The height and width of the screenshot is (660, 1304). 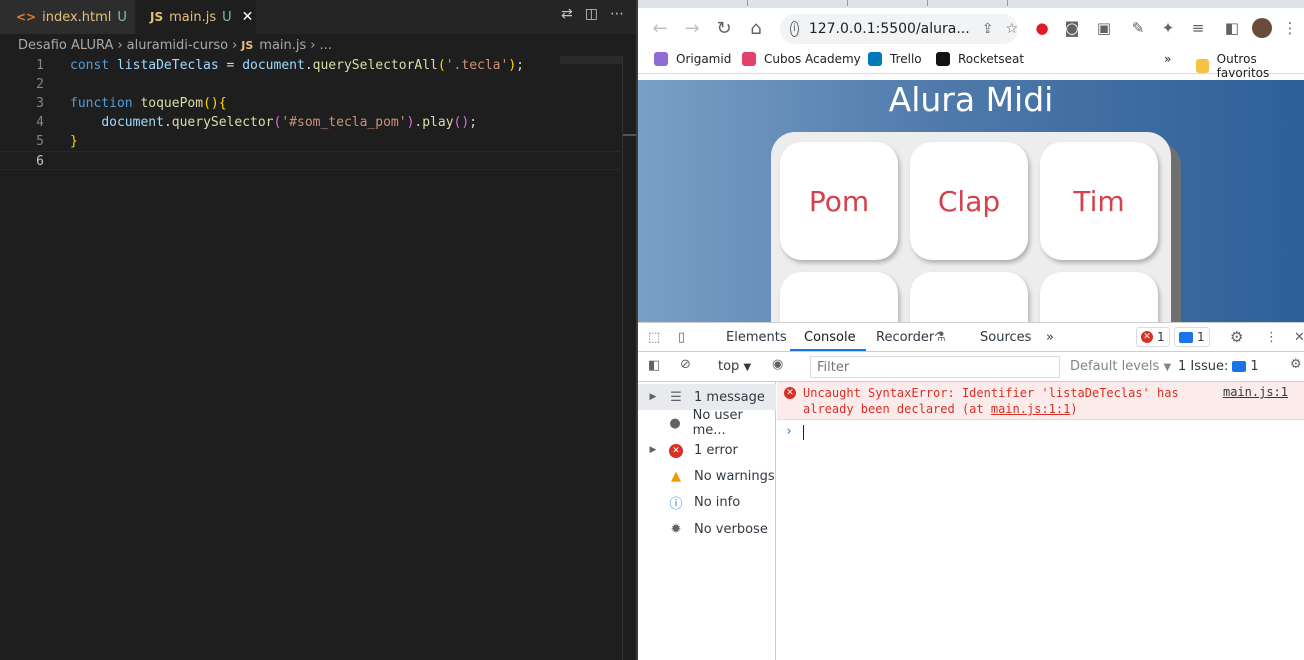 What do you see at coordinates (707, 529) in the screenshot?
I see `sidebar-item-verbose: ✹ No verbose` at bounding box center [707, 529].